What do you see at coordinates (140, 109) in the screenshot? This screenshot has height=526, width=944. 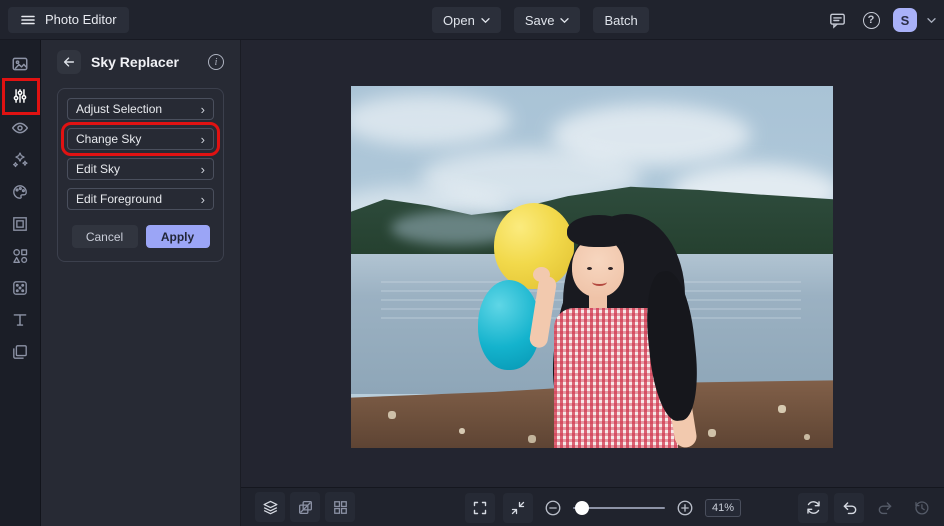 I see `adjust-selection-button: Adjust Selection ›` at bounding box center [140, 109].